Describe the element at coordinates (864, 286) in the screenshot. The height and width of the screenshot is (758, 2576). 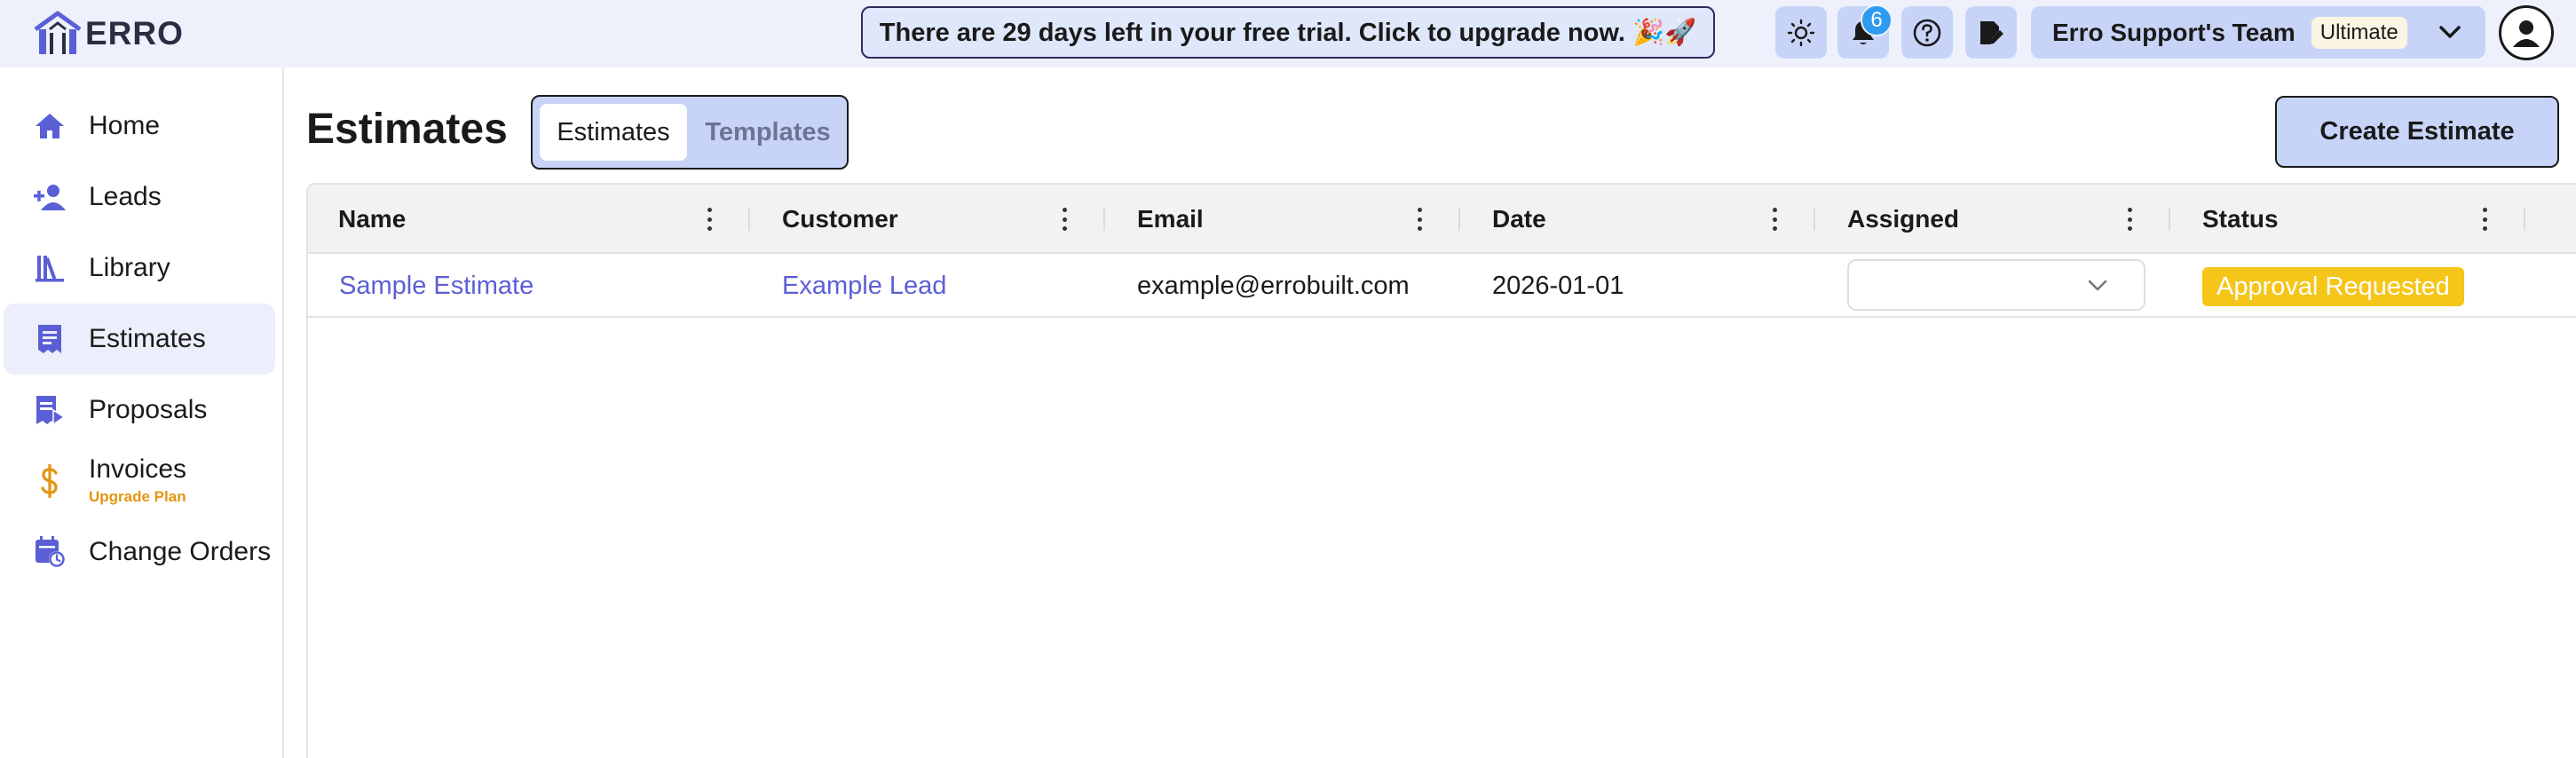
I see `customer-link: Example Lead` at that location.